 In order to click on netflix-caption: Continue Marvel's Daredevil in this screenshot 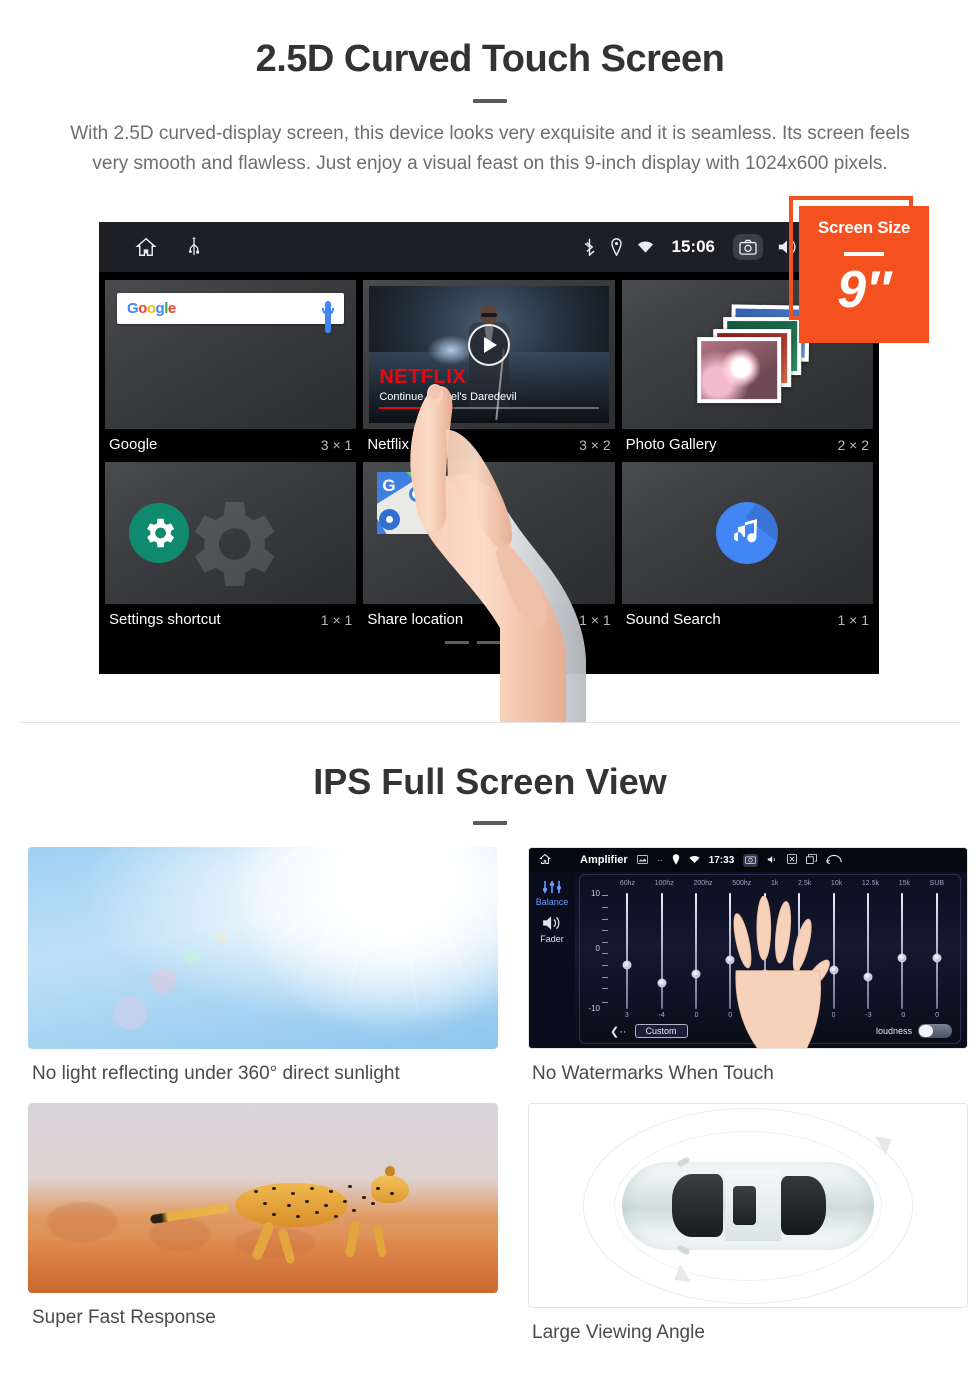, I will do `click(448, 397)`.